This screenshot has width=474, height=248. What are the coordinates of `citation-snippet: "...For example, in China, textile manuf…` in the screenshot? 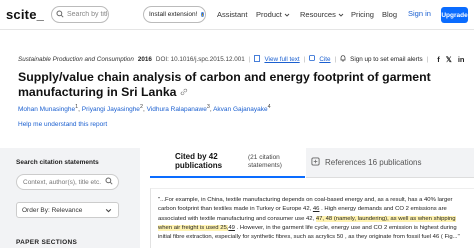 It's located at (313, 219).